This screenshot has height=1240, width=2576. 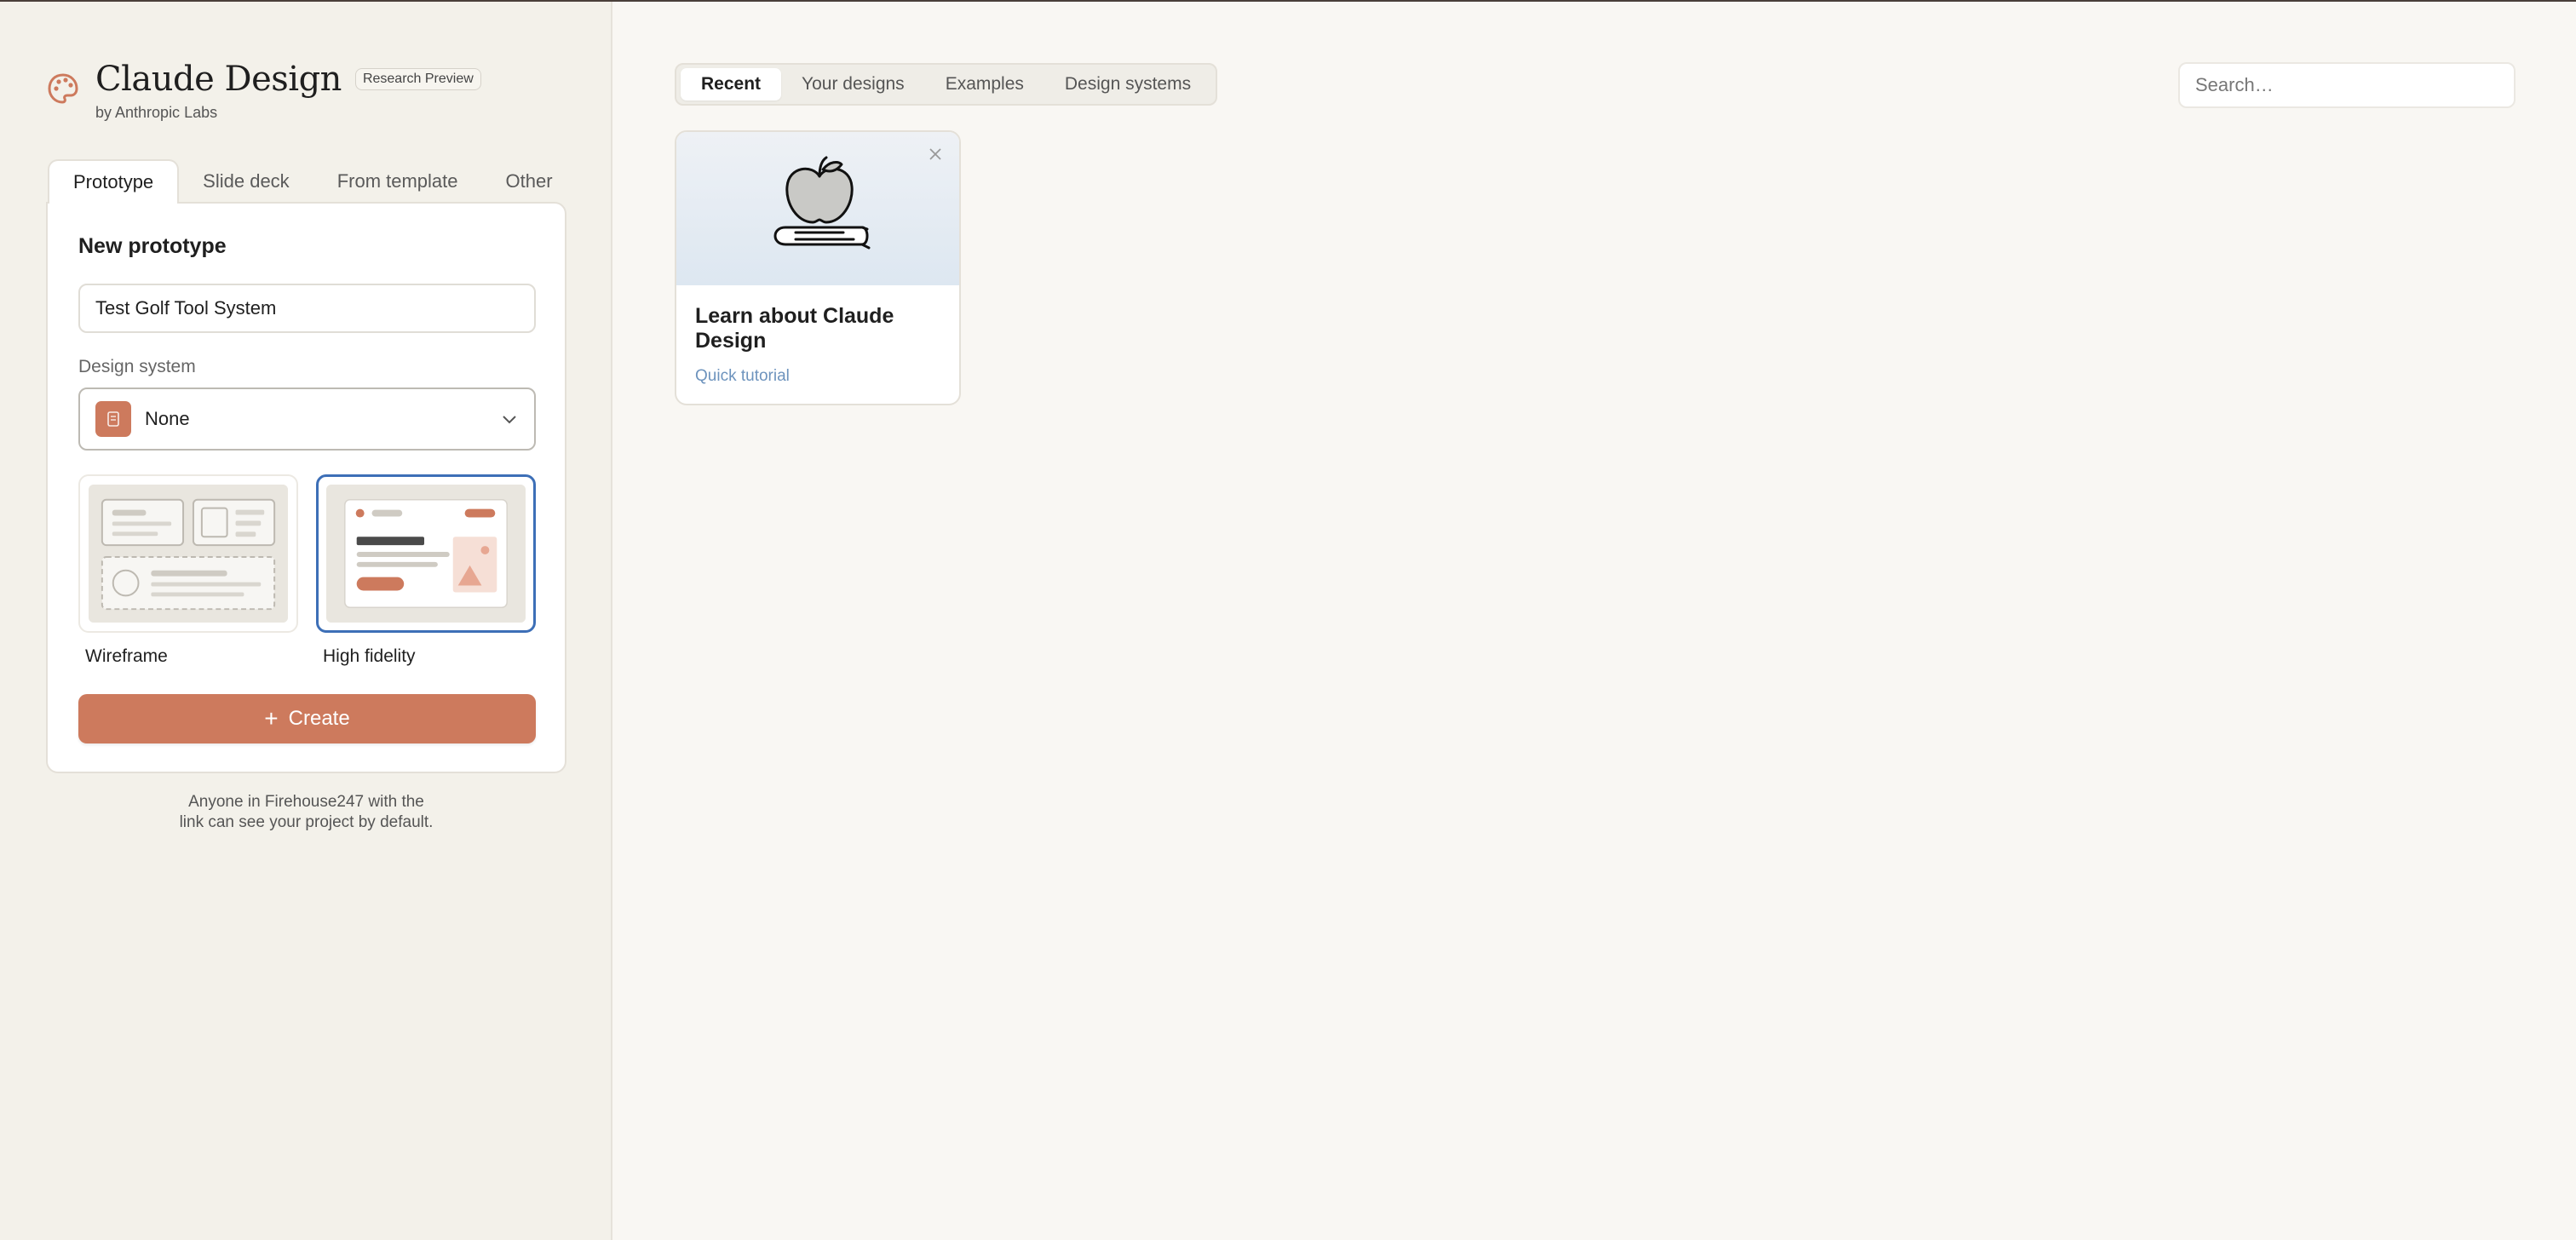 I want to click on design-system-select: None, so click(x=307, y=419).